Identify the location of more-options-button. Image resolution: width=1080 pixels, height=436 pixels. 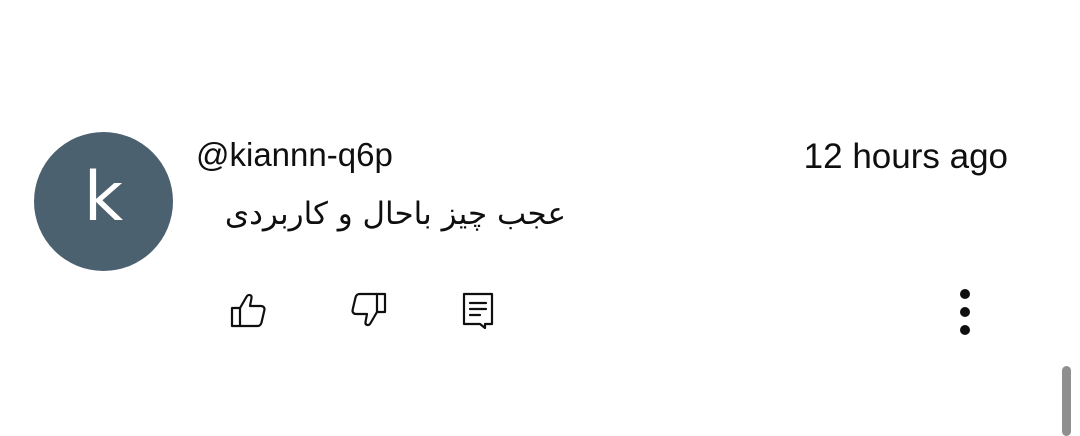
(965, 312).